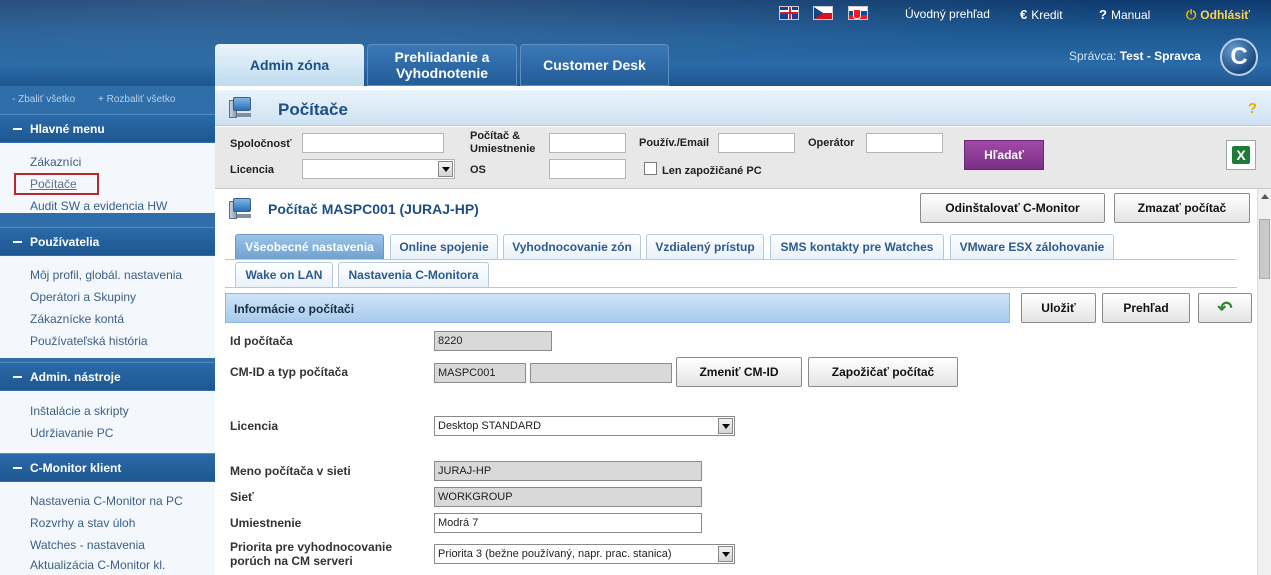 Image resolution: width=1271 pixels, height=575 pixels. I want to click on collapse-all-link: - Zbaliť všetko, so click(43, 99).